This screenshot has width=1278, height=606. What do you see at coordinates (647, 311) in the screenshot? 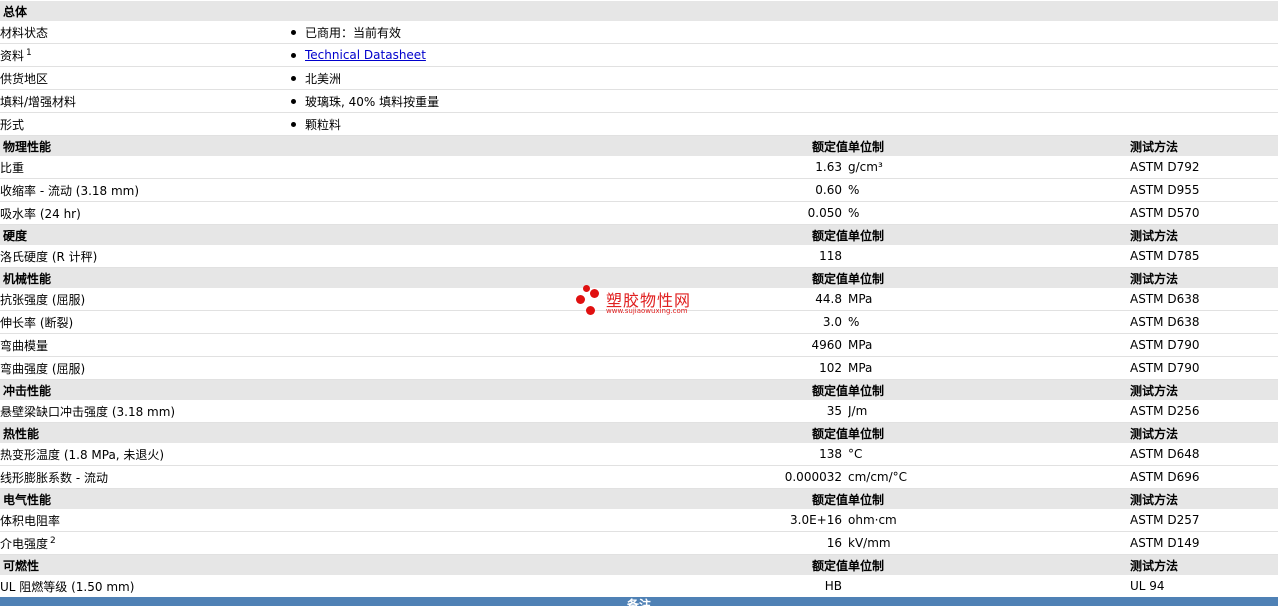
I see `watermark-url: www.sujiaowuxing.com` at bounding box center [647, 311].